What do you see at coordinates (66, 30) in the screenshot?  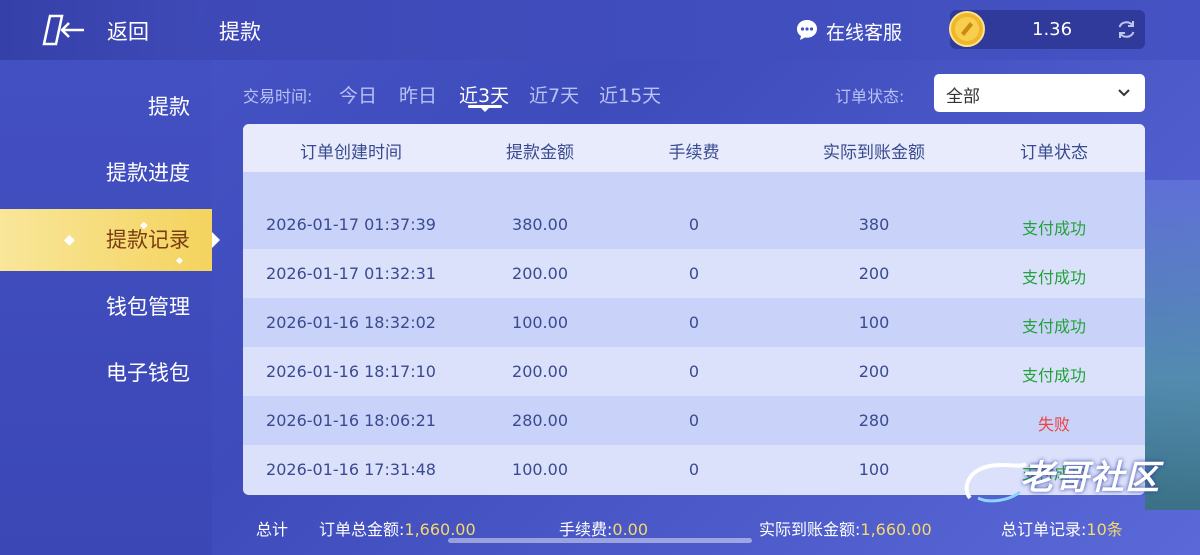 I see `back-arrow-icon` at bounding box center [66, 30].